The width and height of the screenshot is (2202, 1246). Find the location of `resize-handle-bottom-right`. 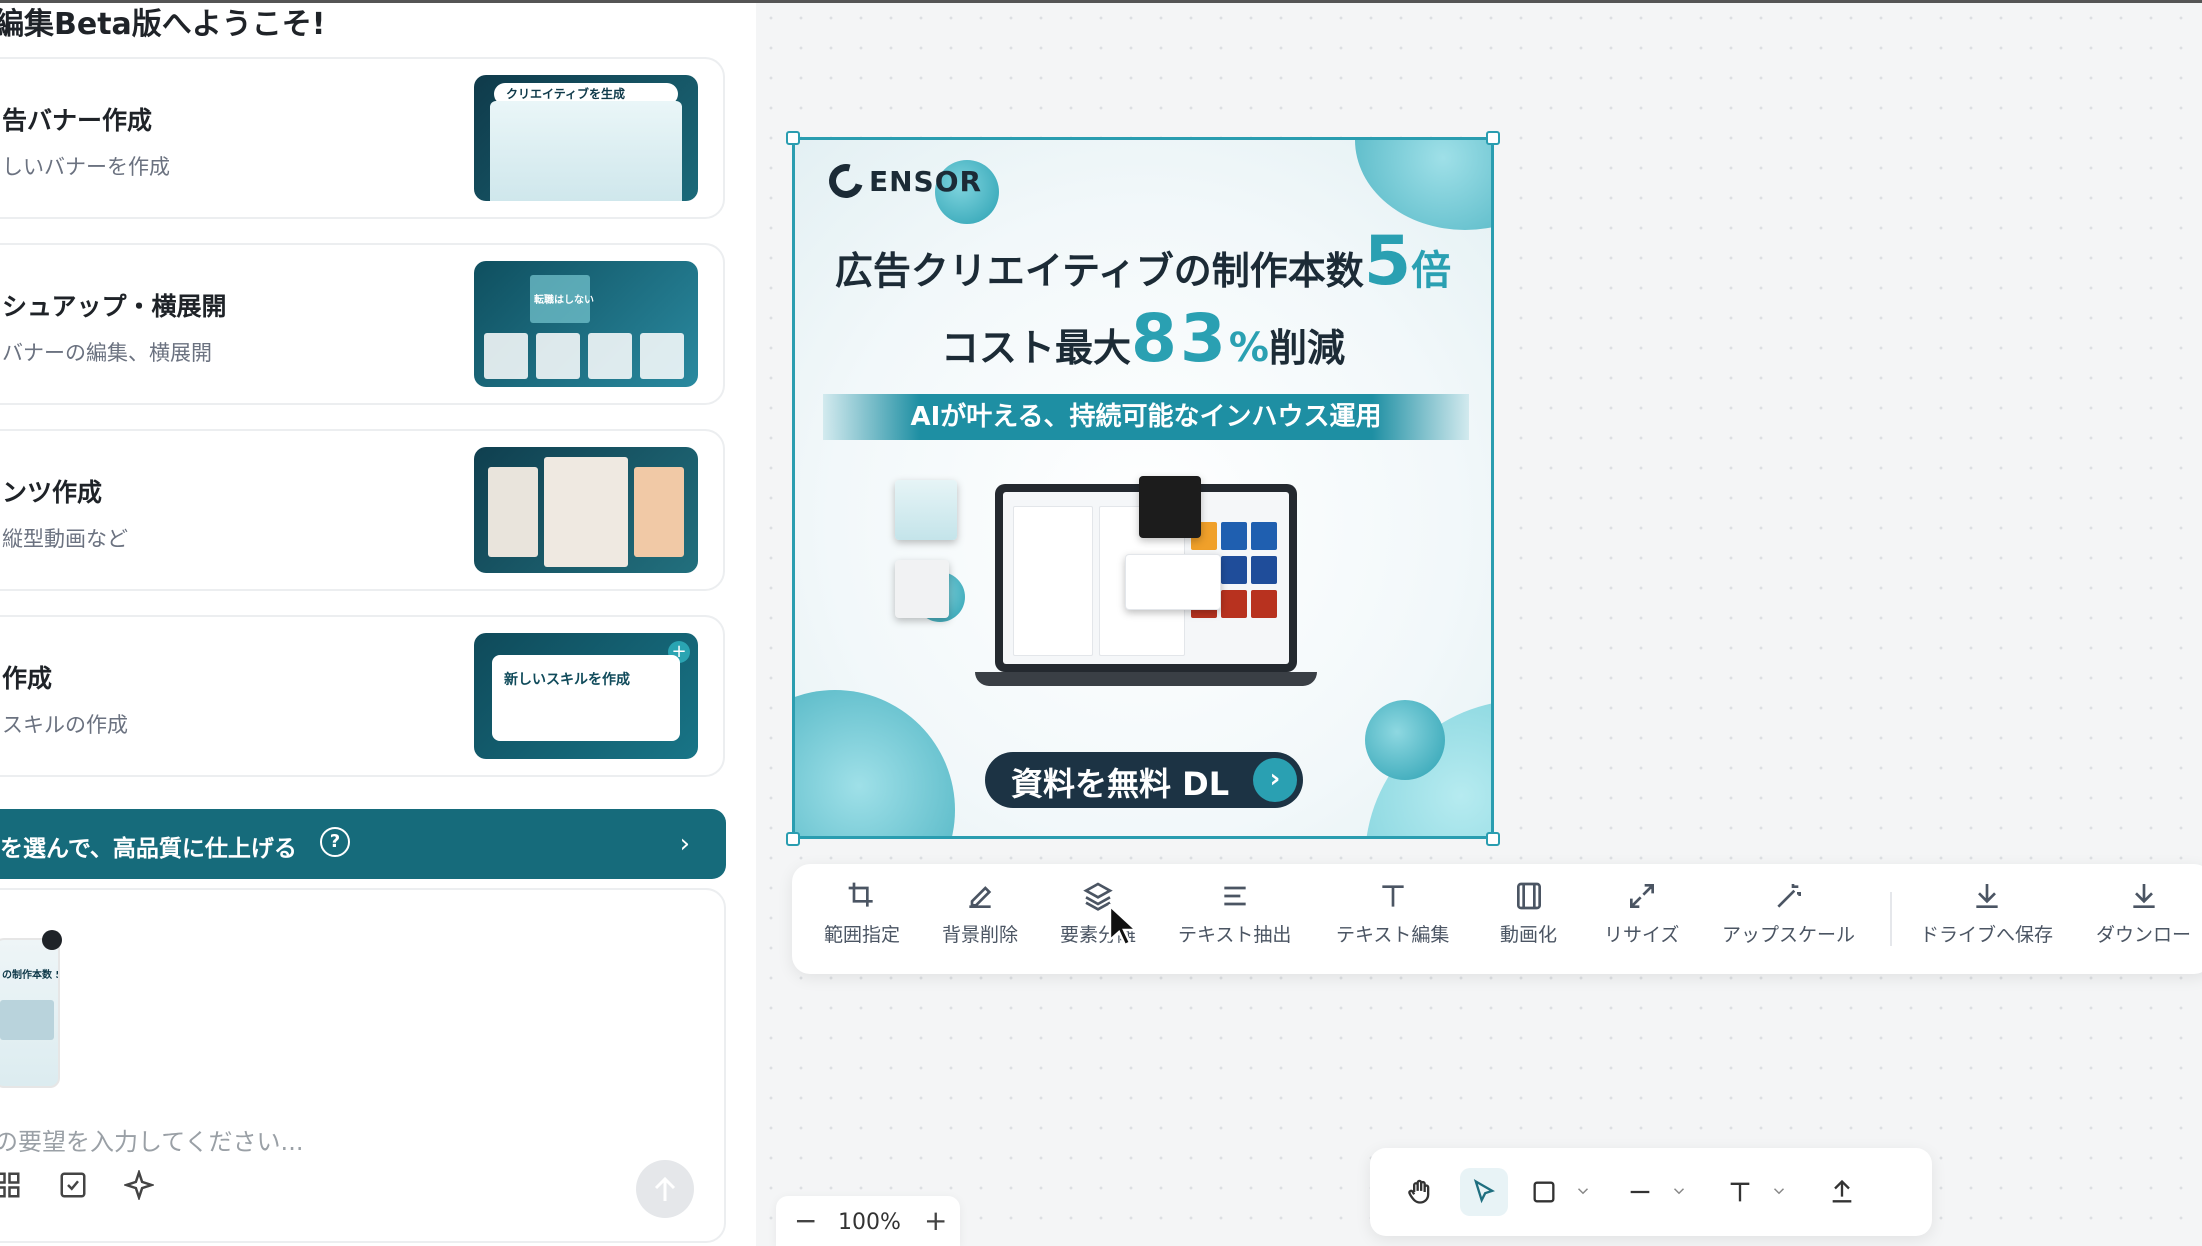

resize-handle-bottom-right is located at coordinates (1493, 839).